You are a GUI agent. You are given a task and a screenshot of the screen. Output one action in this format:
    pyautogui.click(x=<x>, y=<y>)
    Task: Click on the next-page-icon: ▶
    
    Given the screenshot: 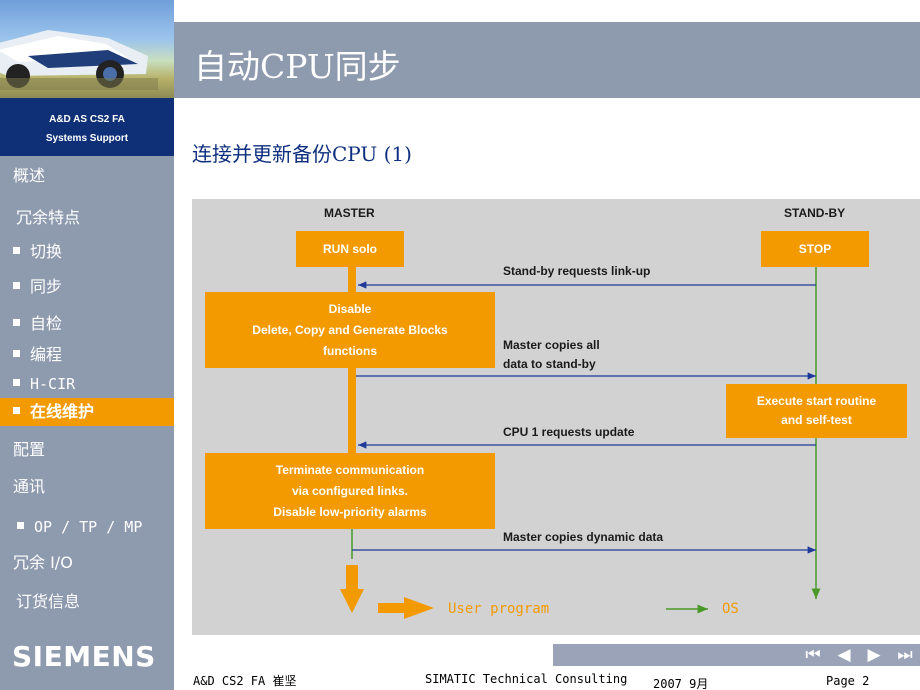 What is the action you would take?
    pyautogui.click(x=874, y=655)
    